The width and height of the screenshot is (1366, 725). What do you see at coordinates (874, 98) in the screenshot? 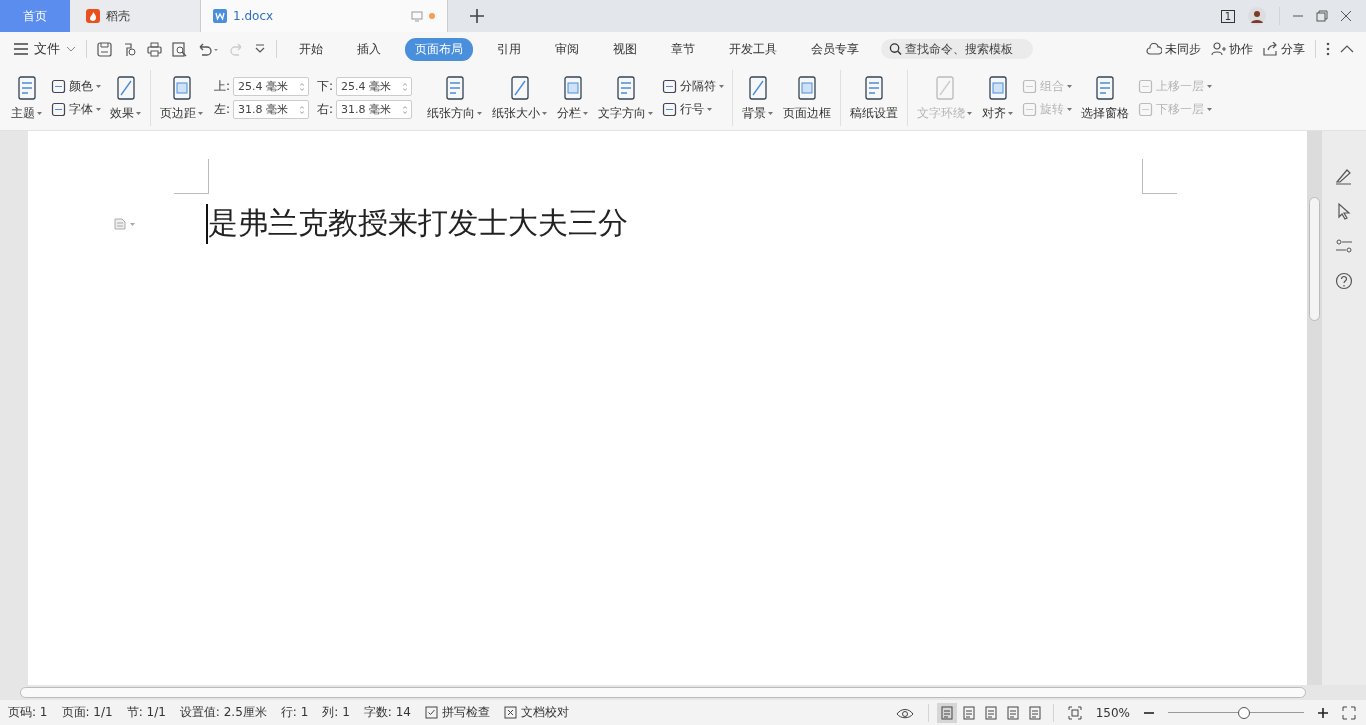
I see `ribbon-button: 稿纸设置` at bounding box center [874, 98].